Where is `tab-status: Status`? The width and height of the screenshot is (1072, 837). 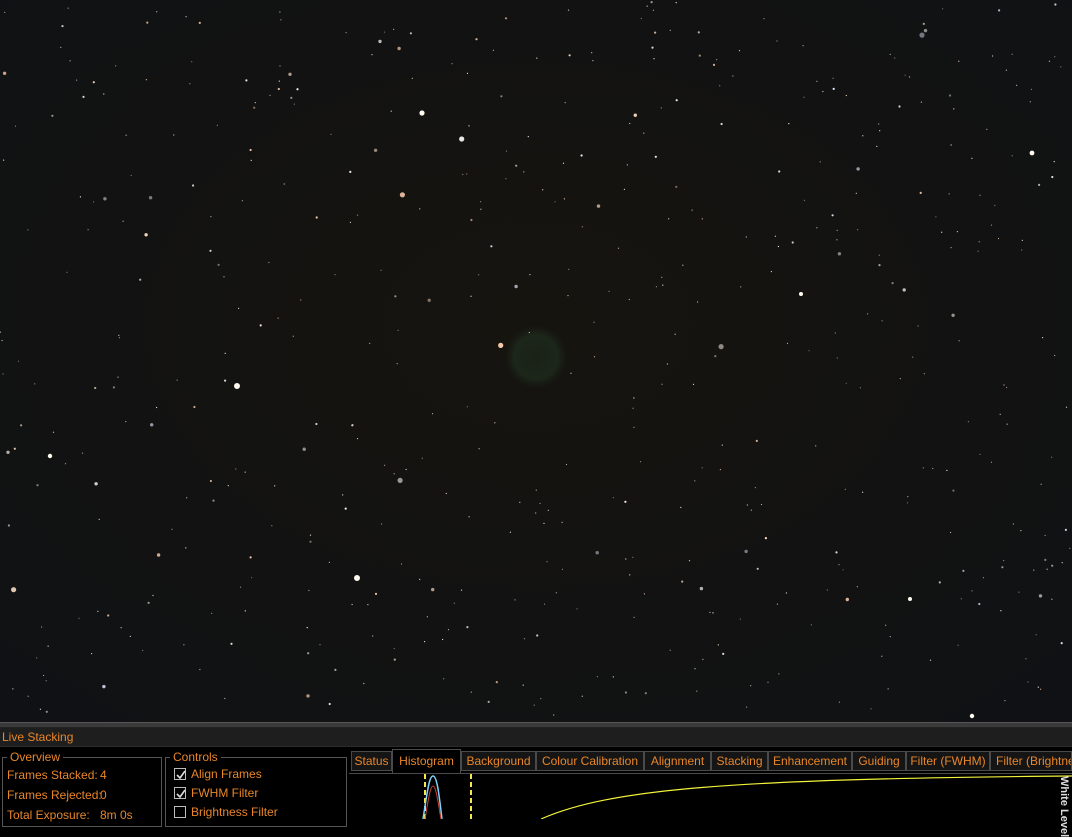 tab-status: Status is located at coordinates (371, 761).